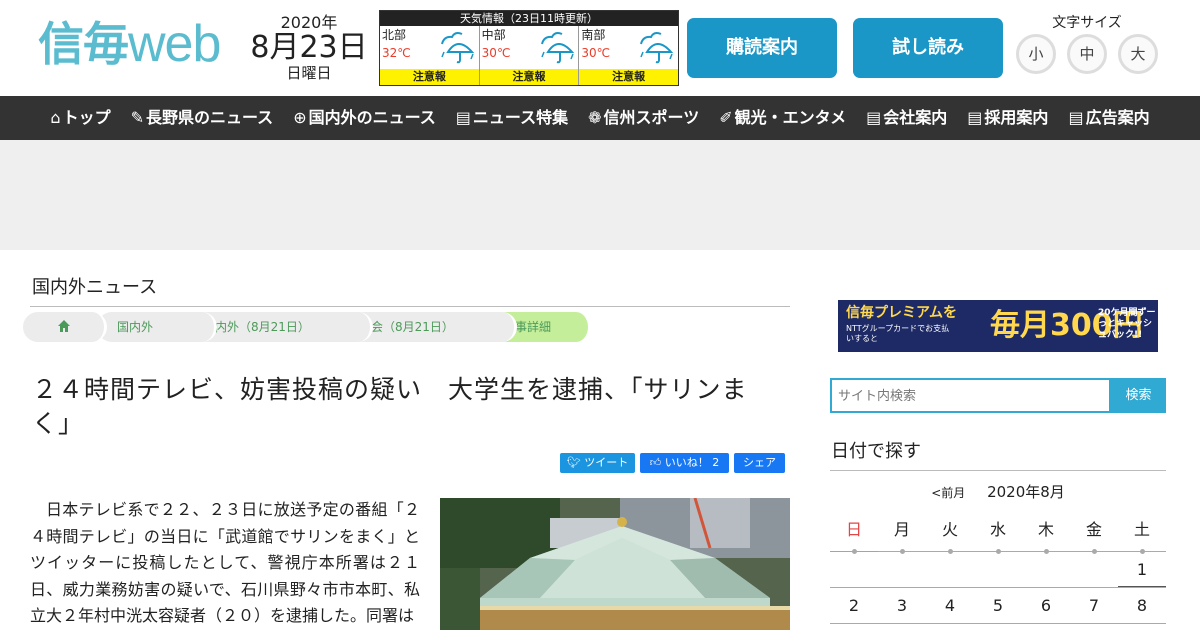  I want to click on nav-item-advertising: ▤ 広告案内, so click(1108, 118).